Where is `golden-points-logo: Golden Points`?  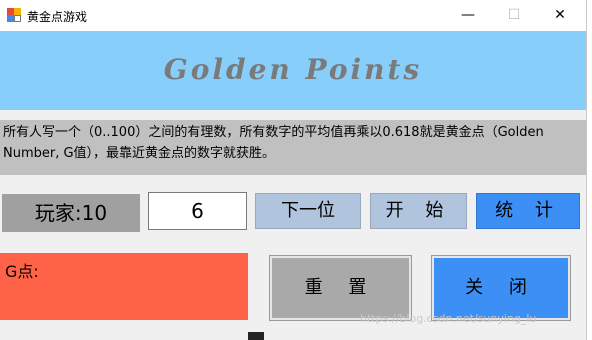 golden-points-logo: Golden Points is located at coordinates (293, 69).